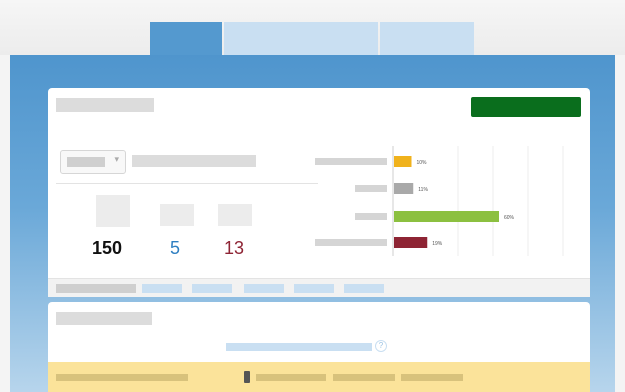  Describe the element at coordinates (439, 201) in the screenshot. I see `distribution-bar-chart: 10% 11% 60% 19%` at that location.